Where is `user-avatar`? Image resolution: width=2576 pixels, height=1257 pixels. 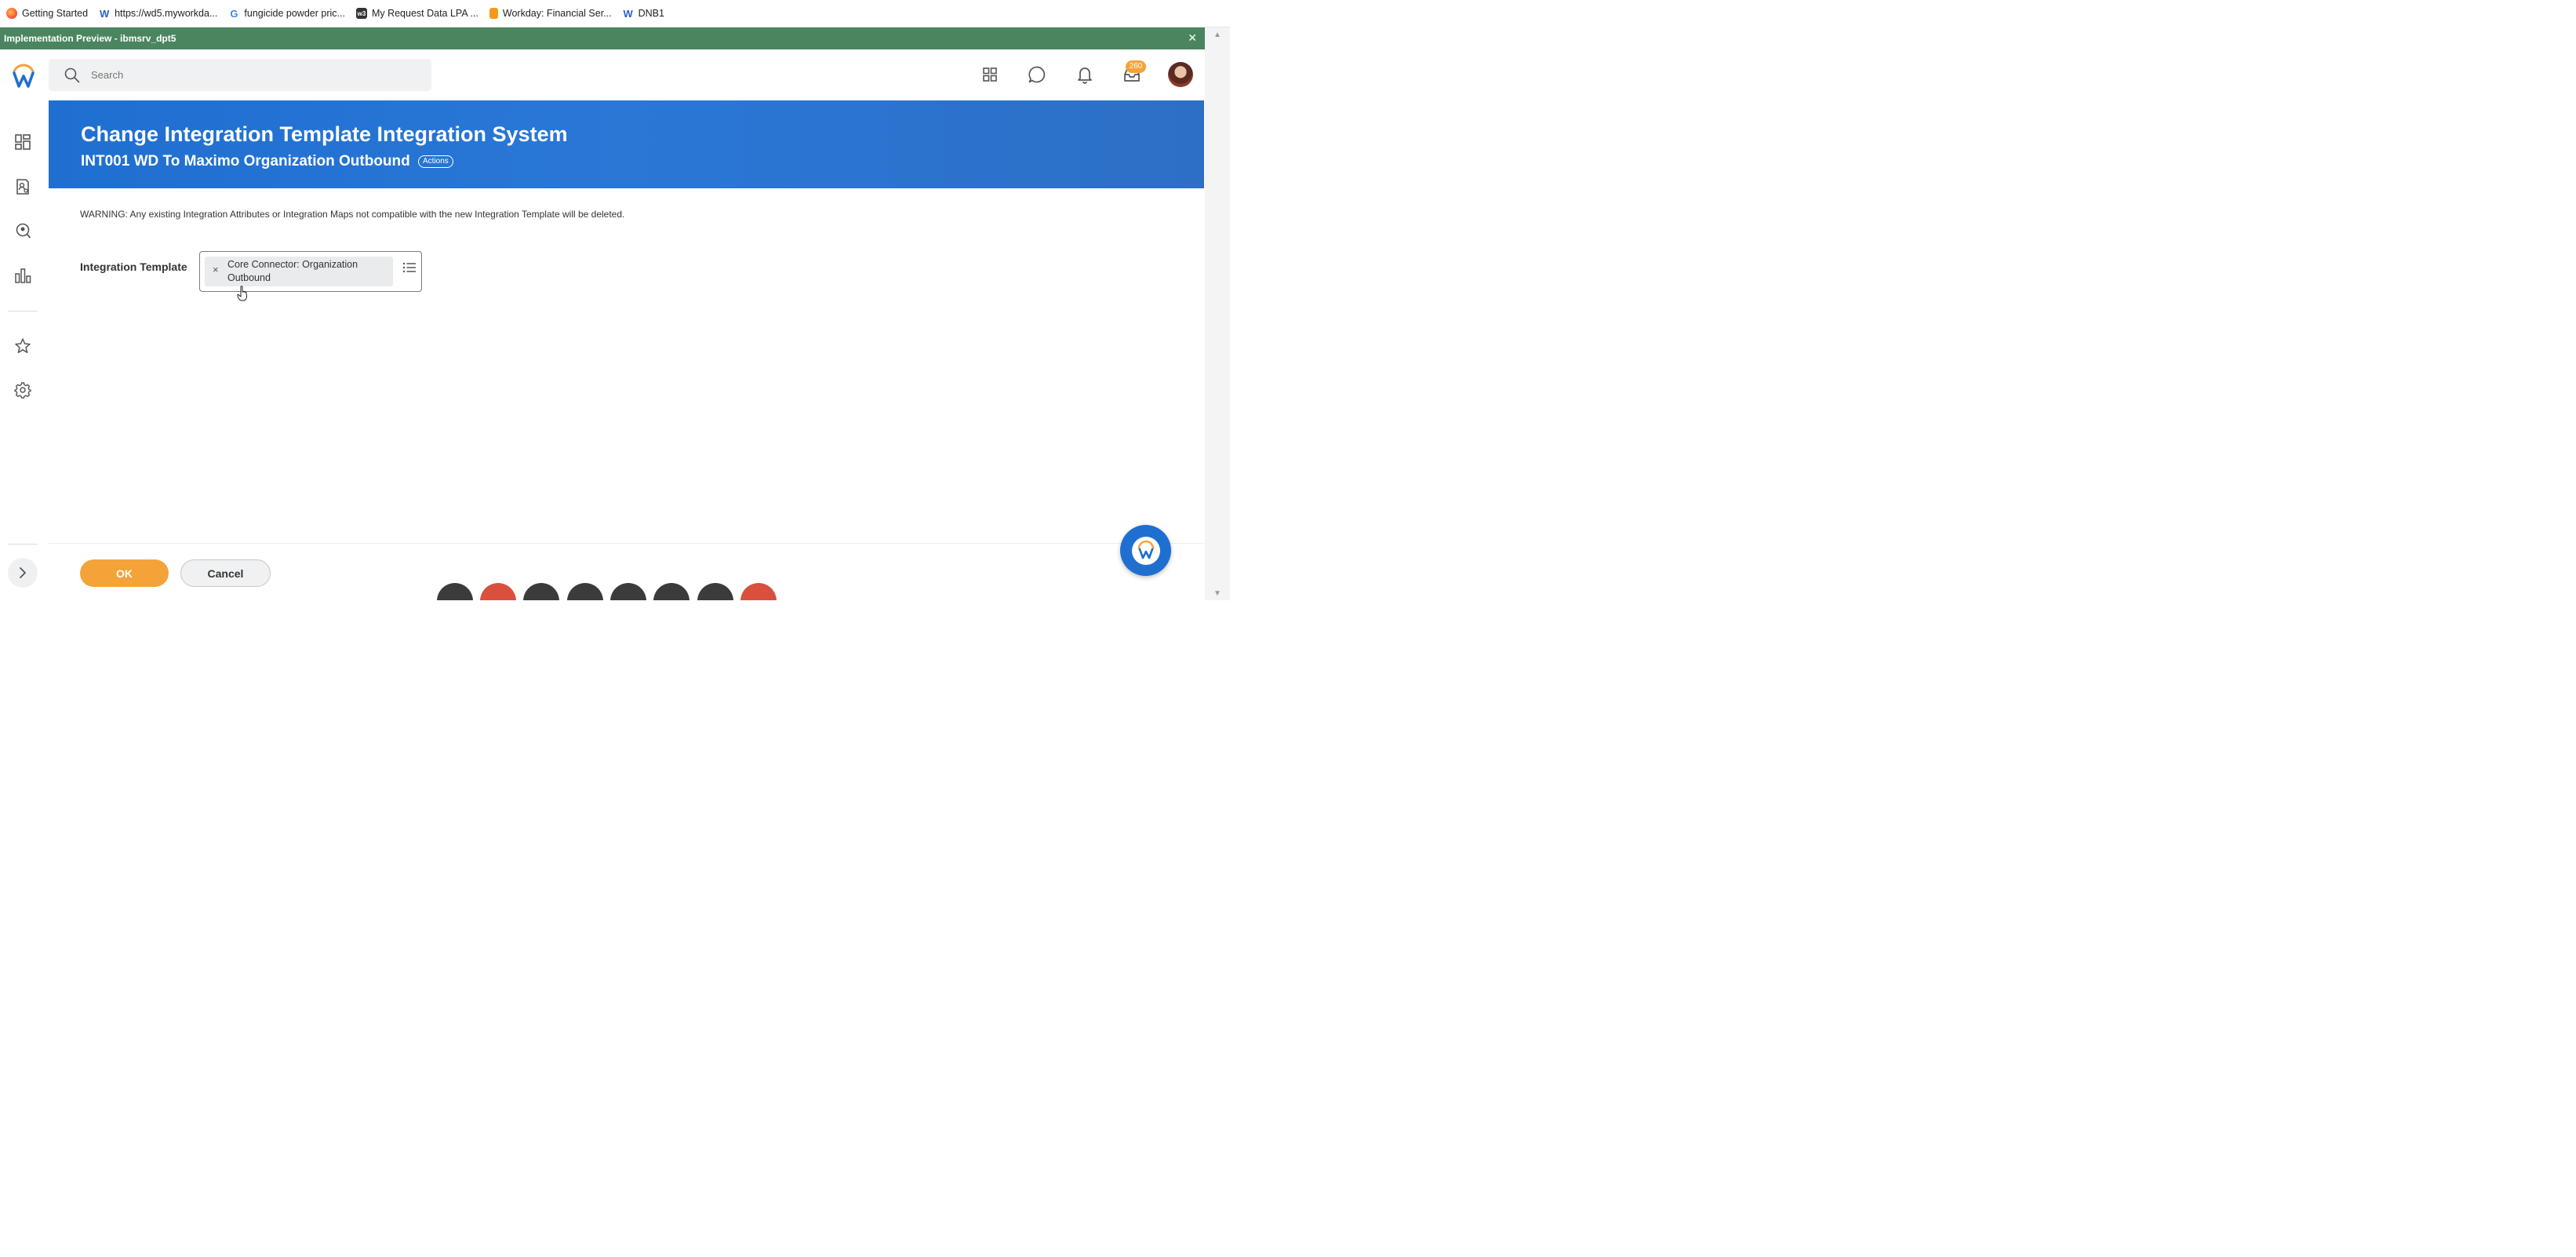
user-avatar is located at coordinates (1180, 75).